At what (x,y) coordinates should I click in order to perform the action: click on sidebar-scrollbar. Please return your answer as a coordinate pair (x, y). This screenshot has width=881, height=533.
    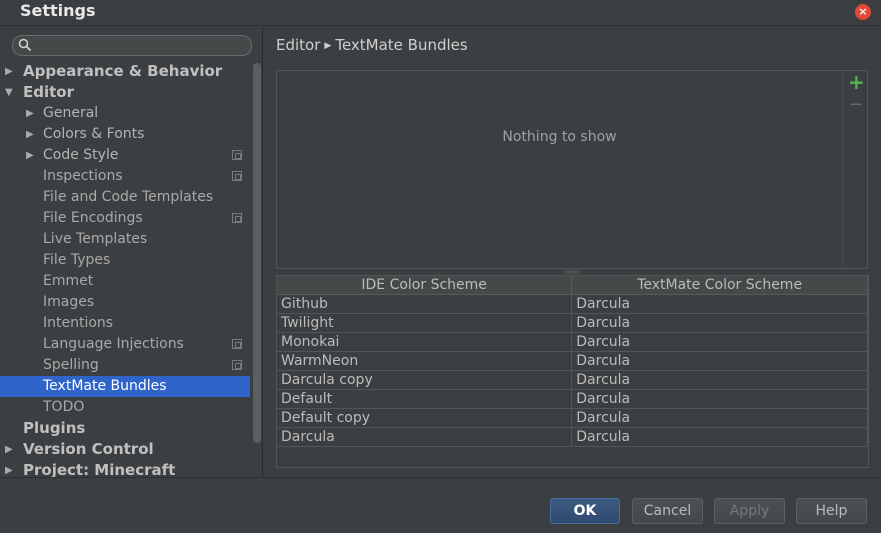
    Looking at the image, I should click on (257, 269).